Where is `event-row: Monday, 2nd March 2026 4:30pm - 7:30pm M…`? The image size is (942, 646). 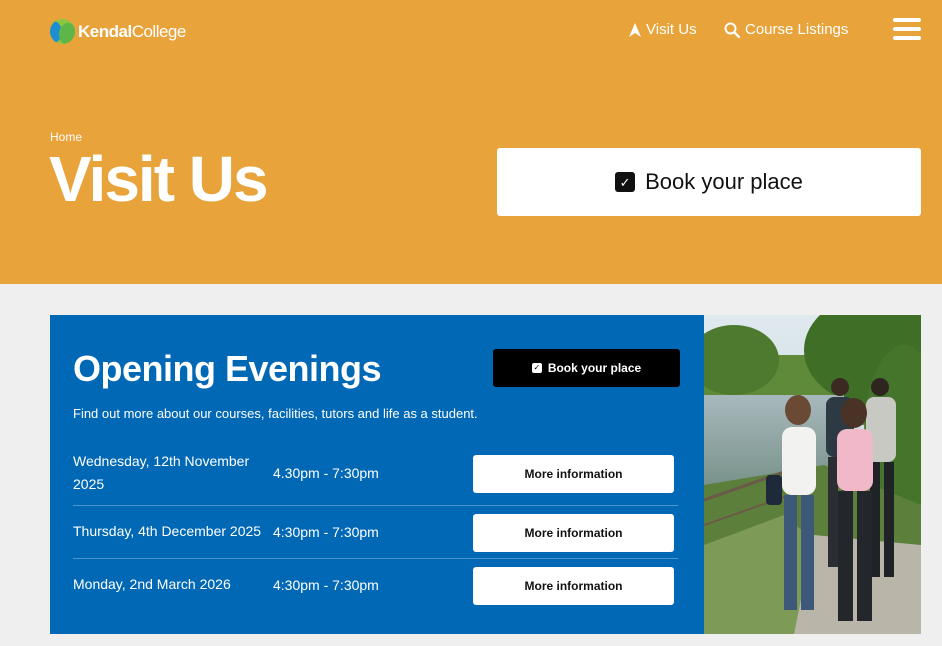 event-row: Monday, 2nd March 2026 4:30pm - 7:30pm M… is located at coordinates (375, 589).